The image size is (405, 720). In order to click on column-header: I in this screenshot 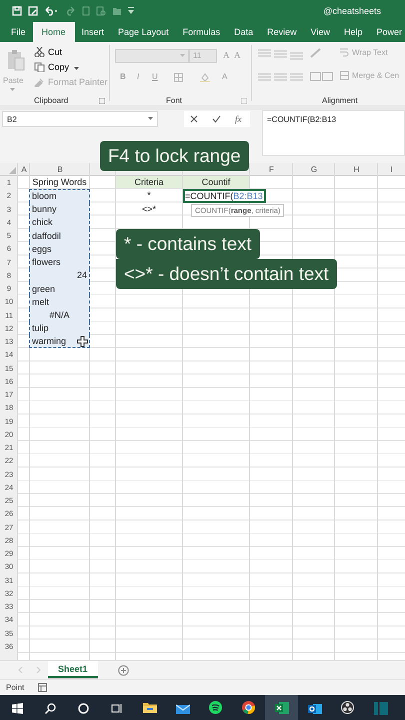, I will do `click(391, 169)`.